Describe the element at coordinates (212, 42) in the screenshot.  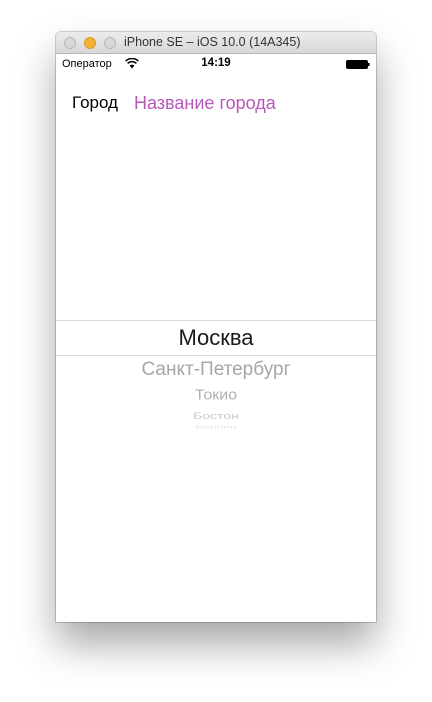
I see `window-title: iPhone SE – iOS 10.0 (14A345)` at that location.